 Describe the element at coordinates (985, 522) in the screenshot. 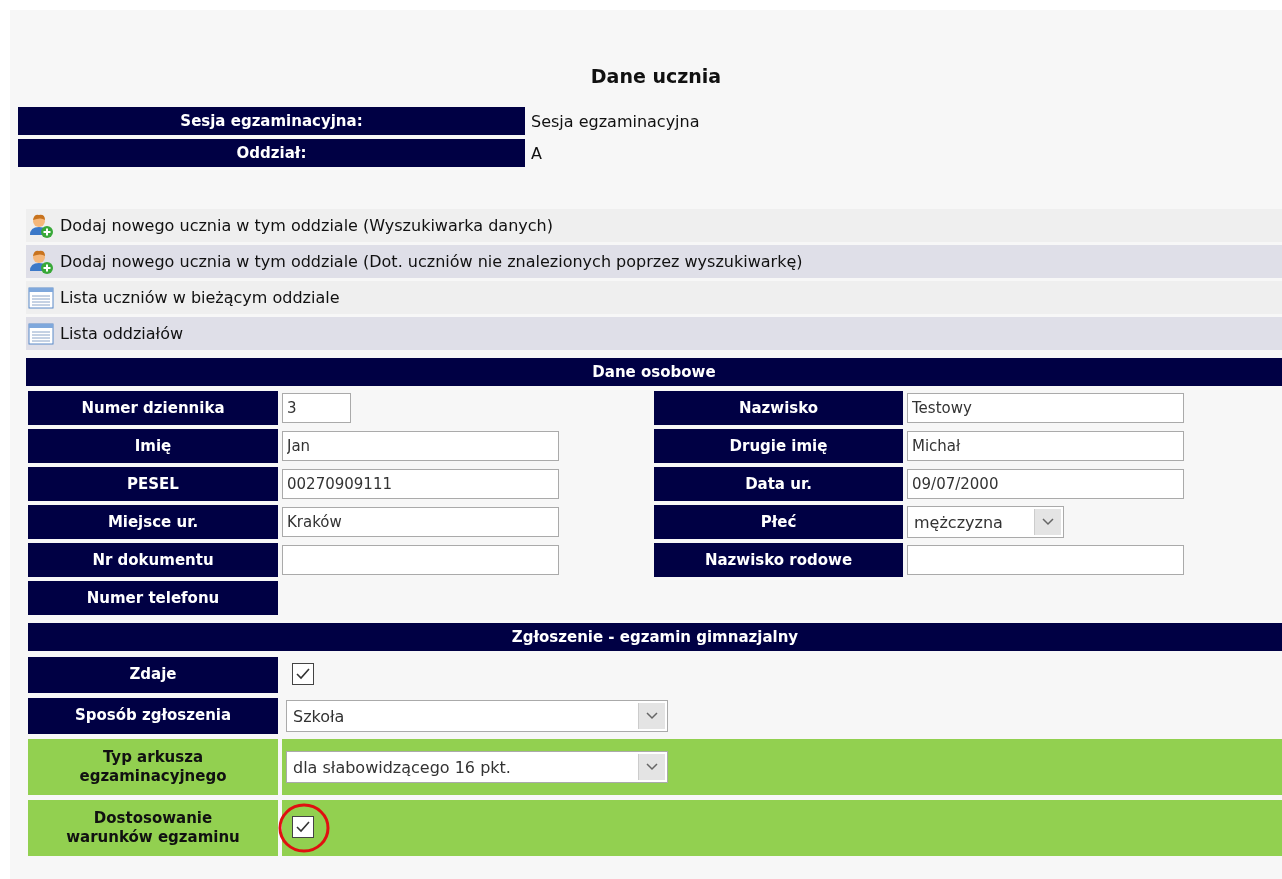

I see `dropdown: mężczyzna` at that location.